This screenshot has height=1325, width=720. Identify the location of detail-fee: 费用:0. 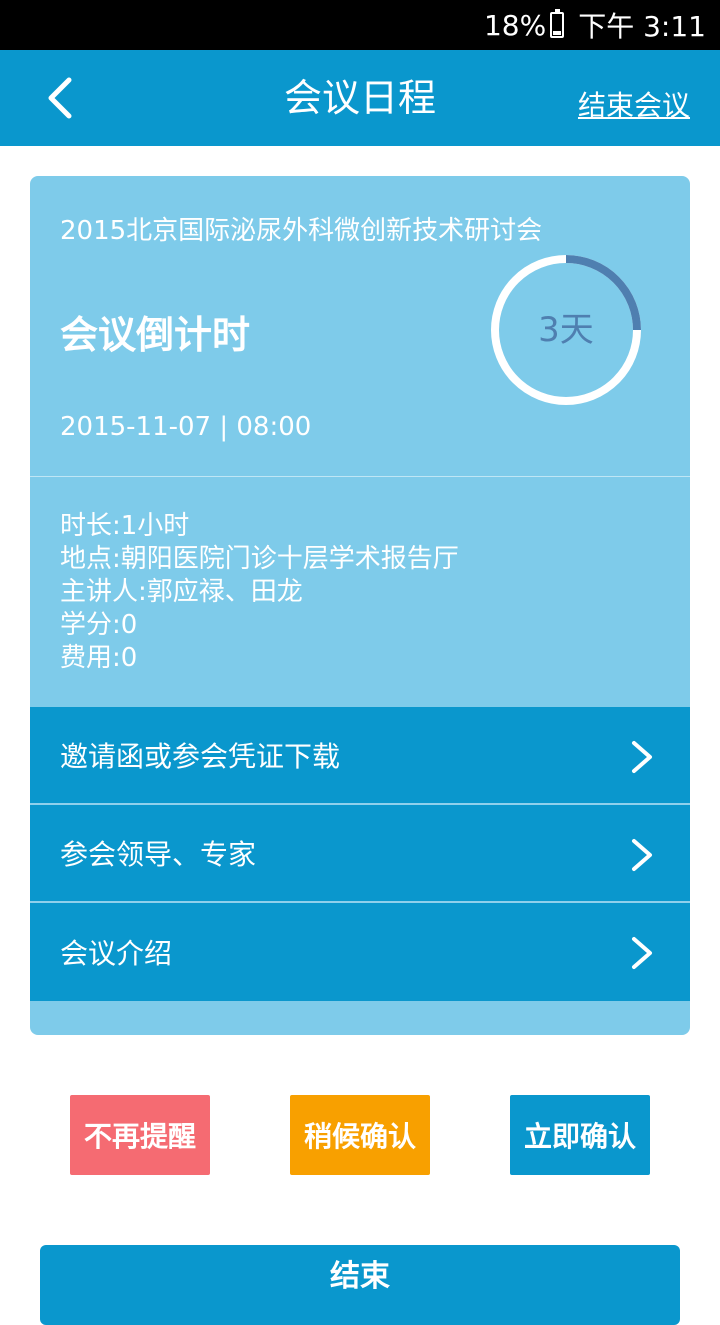
(99, 658).